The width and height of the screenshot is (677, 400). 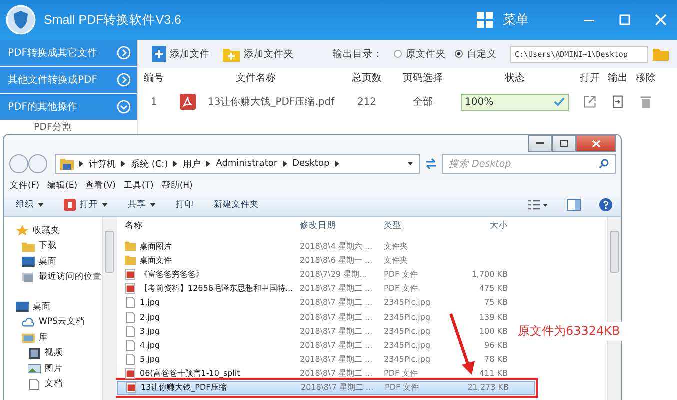 I want to click on file-name: 2.jpg, so click(x=150, y=317).